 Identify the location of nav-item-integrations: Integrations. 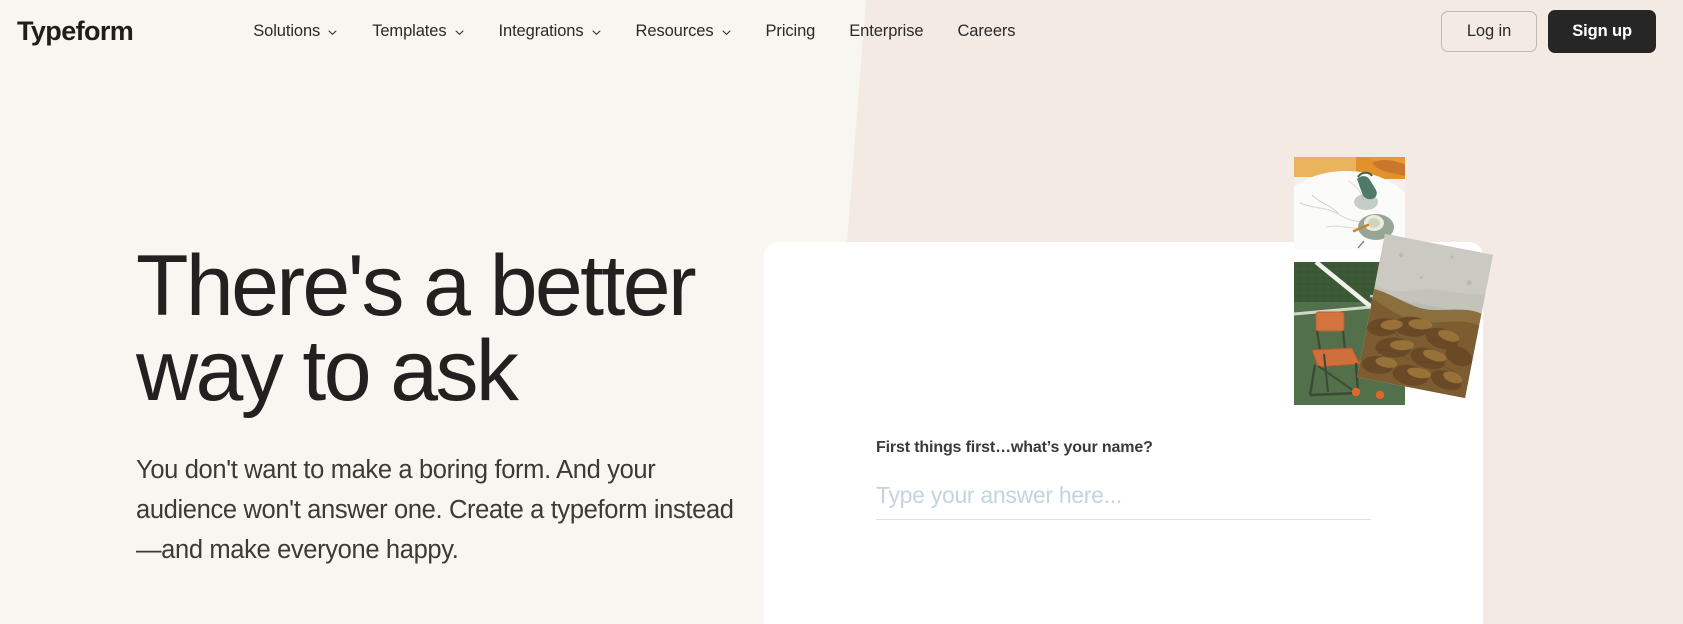
(550, 31).